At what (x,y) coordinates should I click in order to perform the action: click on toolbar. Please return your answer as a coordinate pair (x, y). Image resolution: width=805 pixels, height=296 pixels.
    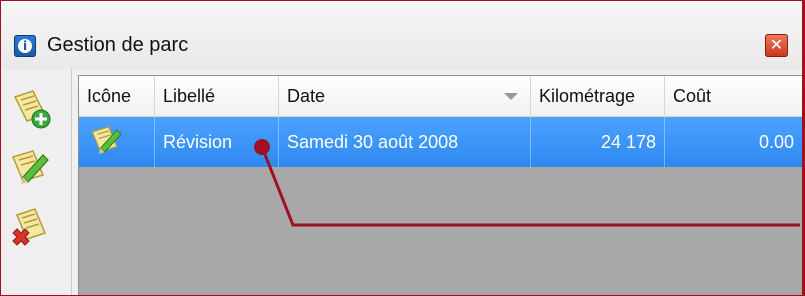
    Looking at the image, I should click on (36, 182).